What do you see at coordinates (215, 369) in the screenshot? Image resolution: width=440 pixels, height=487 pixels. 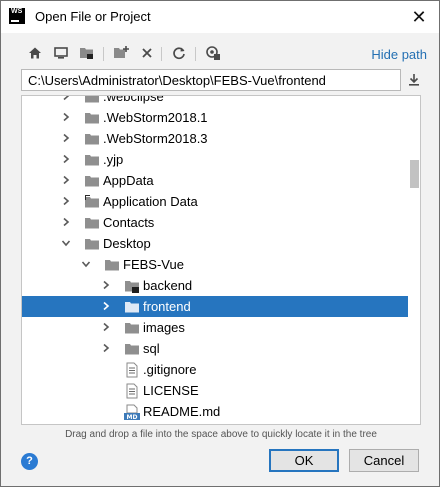 I see `tree-row: .gitignore` at bounding box center [215, 369].